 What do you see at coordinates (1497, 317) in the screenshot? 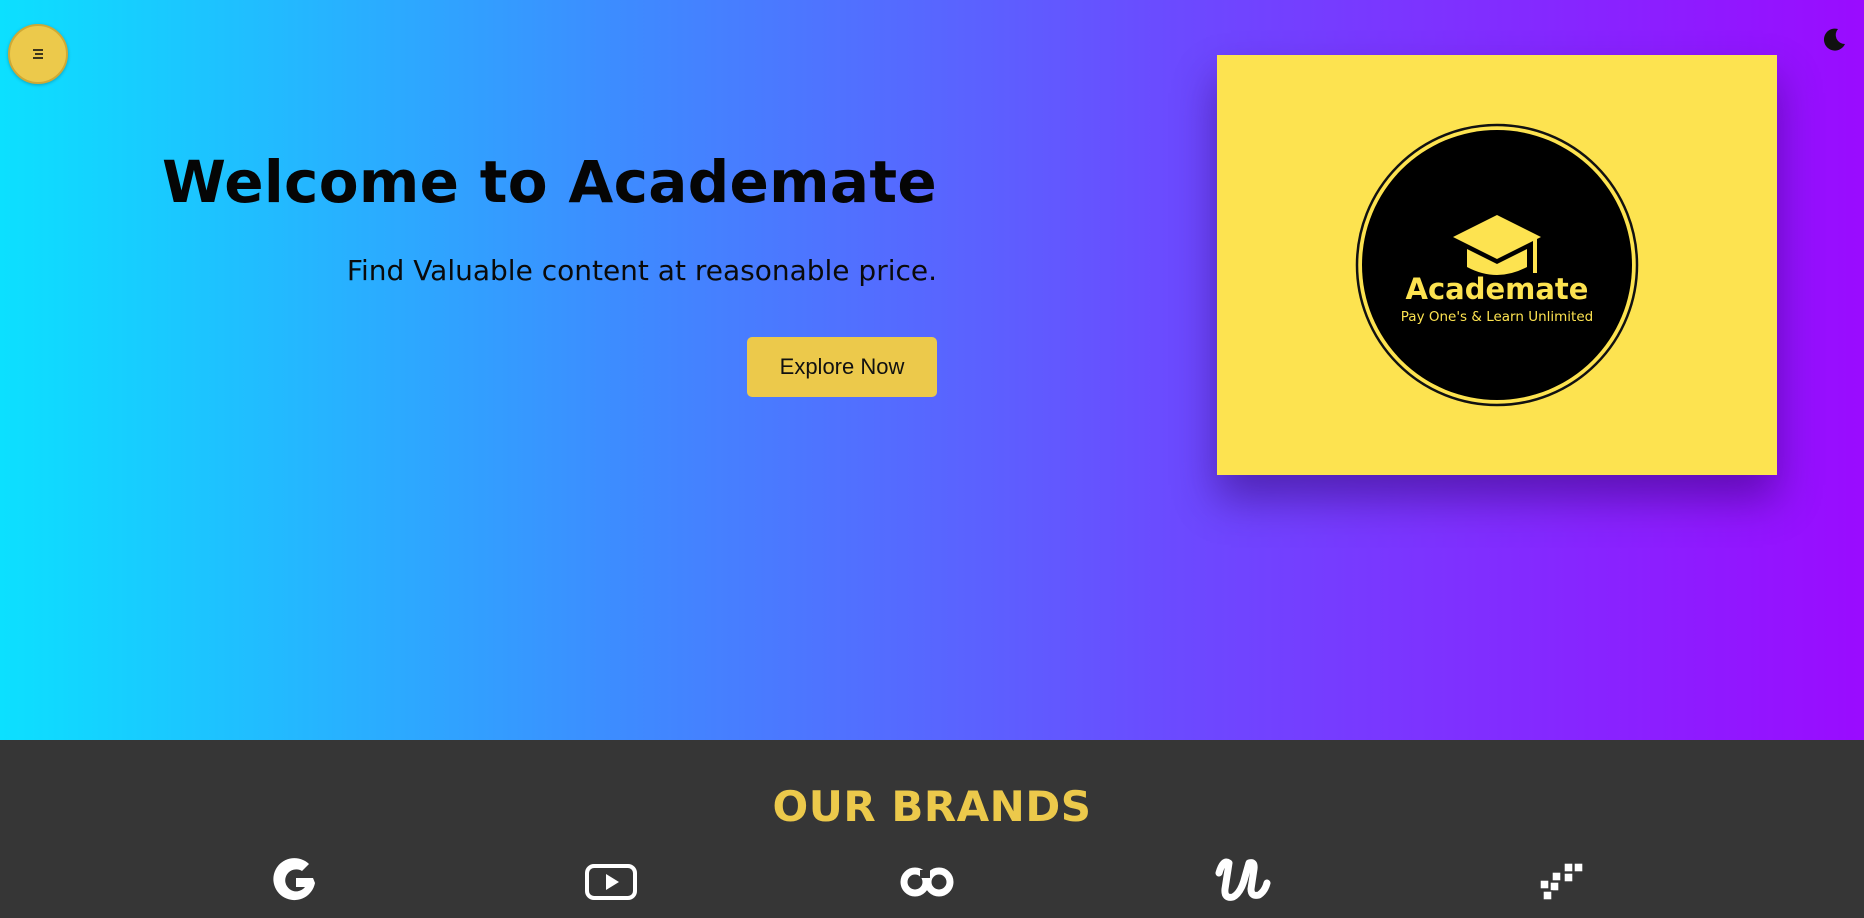
I see `logo-tagline: Pay One's & Learn Unlimited` at bounding box center [1497, 317].